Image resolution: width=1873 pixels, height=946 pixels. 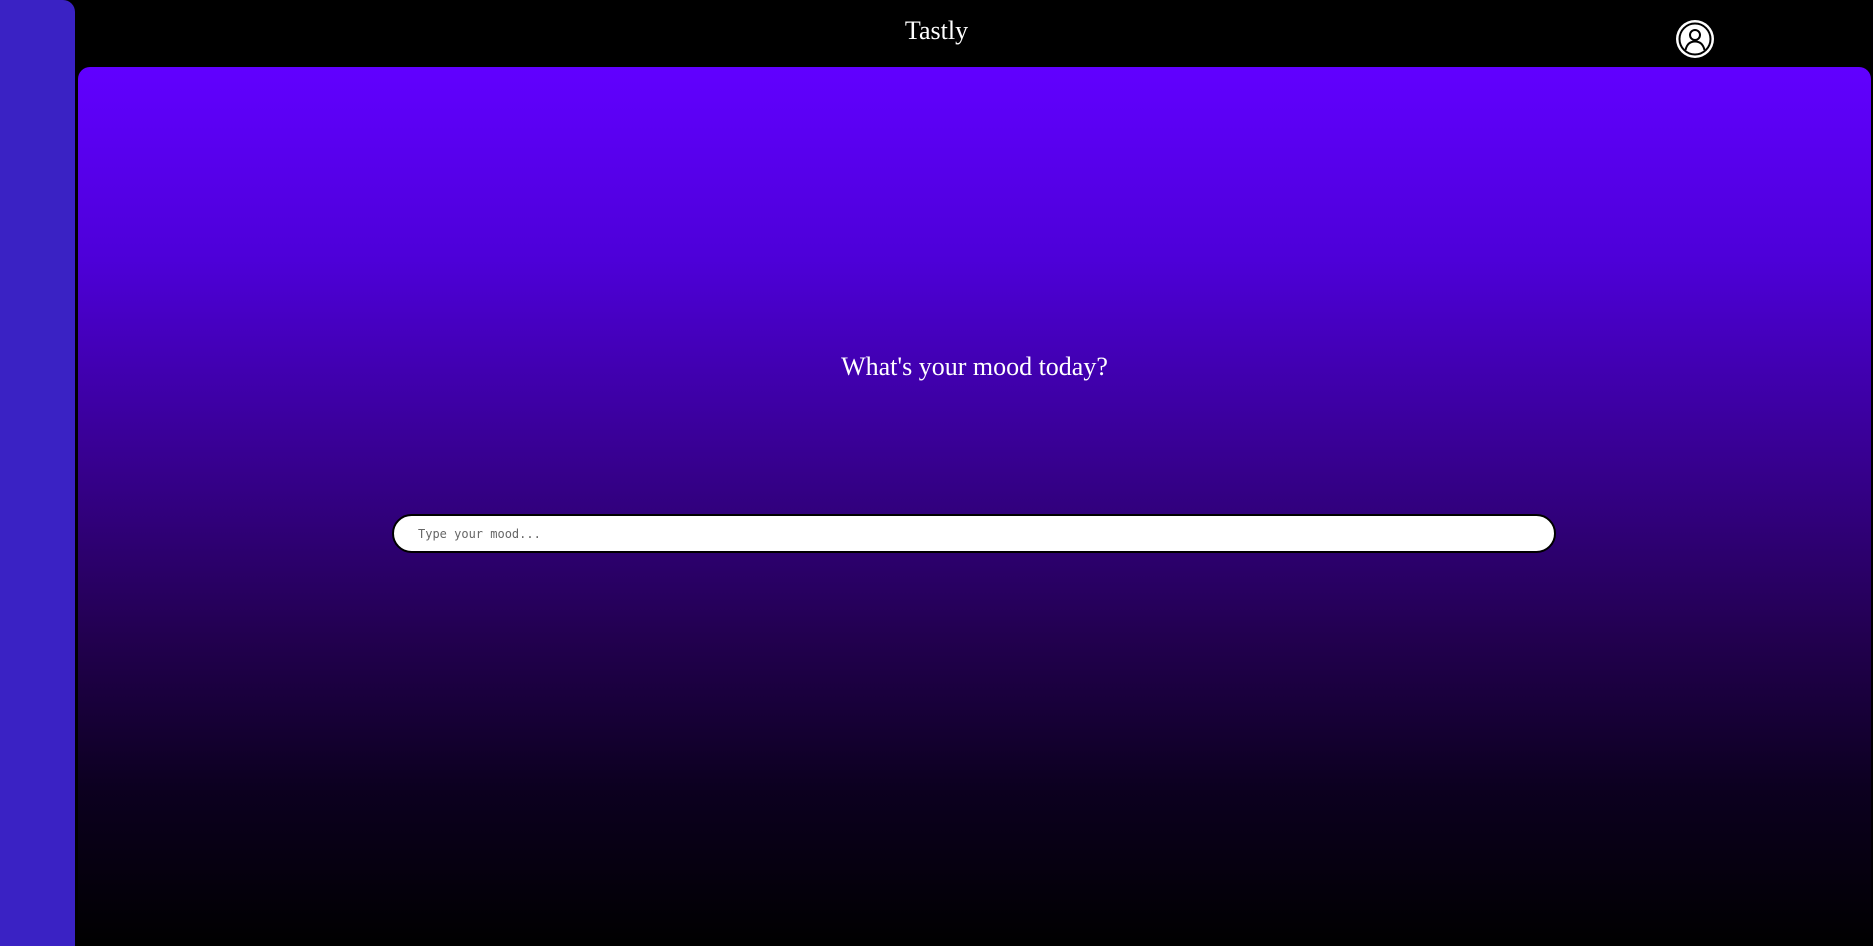 I want to click on mood-input, so click(x=974, y=533).